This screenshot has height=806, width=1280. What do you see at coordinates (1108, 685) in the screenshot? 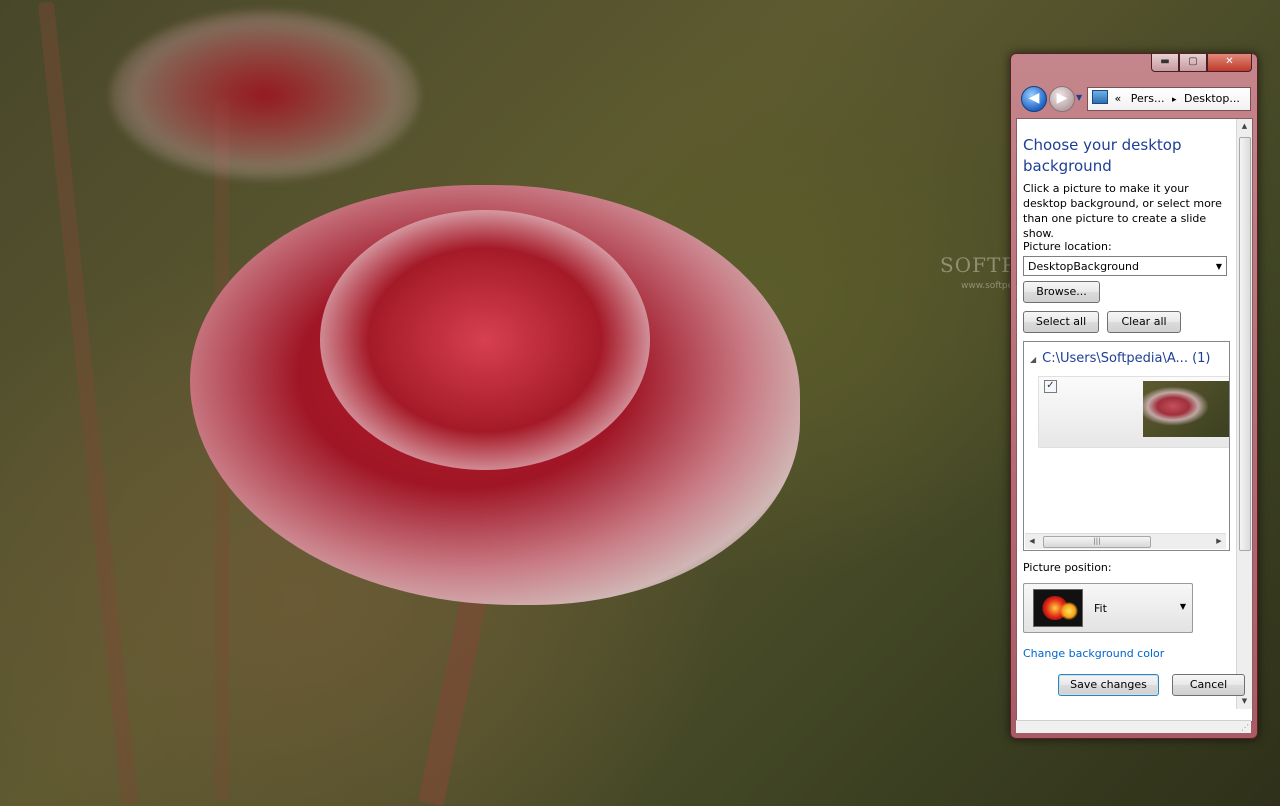
I see `save-changes-button: Save changes` at bounding box center [1108, 685].